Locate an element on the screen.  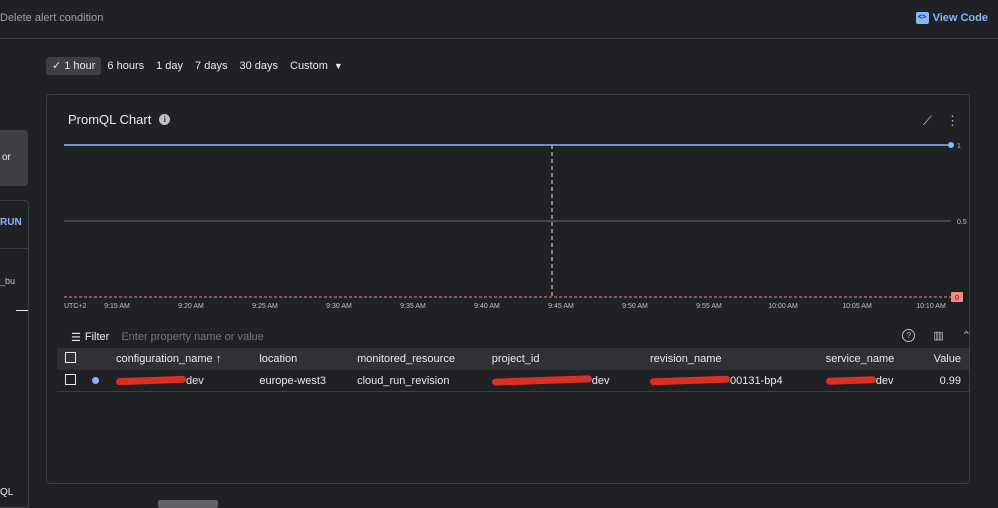
chevron-down-icon: ▼ is located at coordinates (338, 66).